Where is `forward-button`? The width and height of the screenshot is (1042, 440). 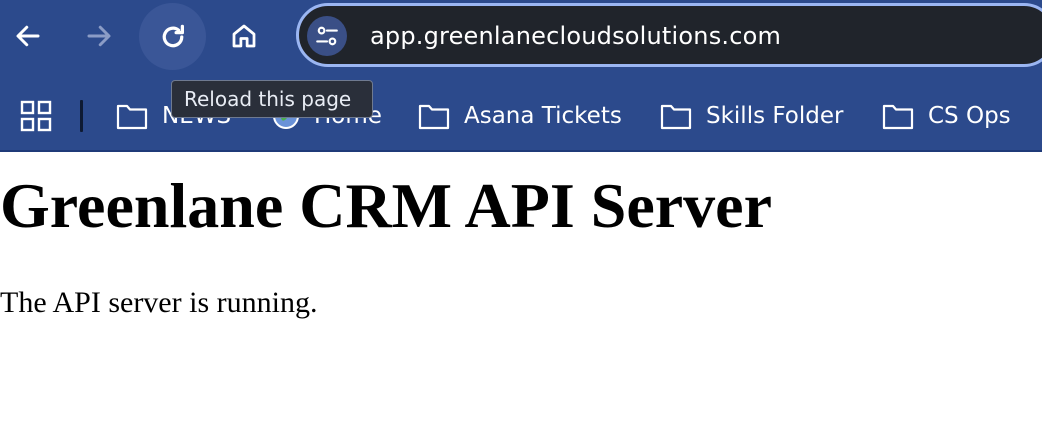 forward-button is located at coordinates (99, 36).